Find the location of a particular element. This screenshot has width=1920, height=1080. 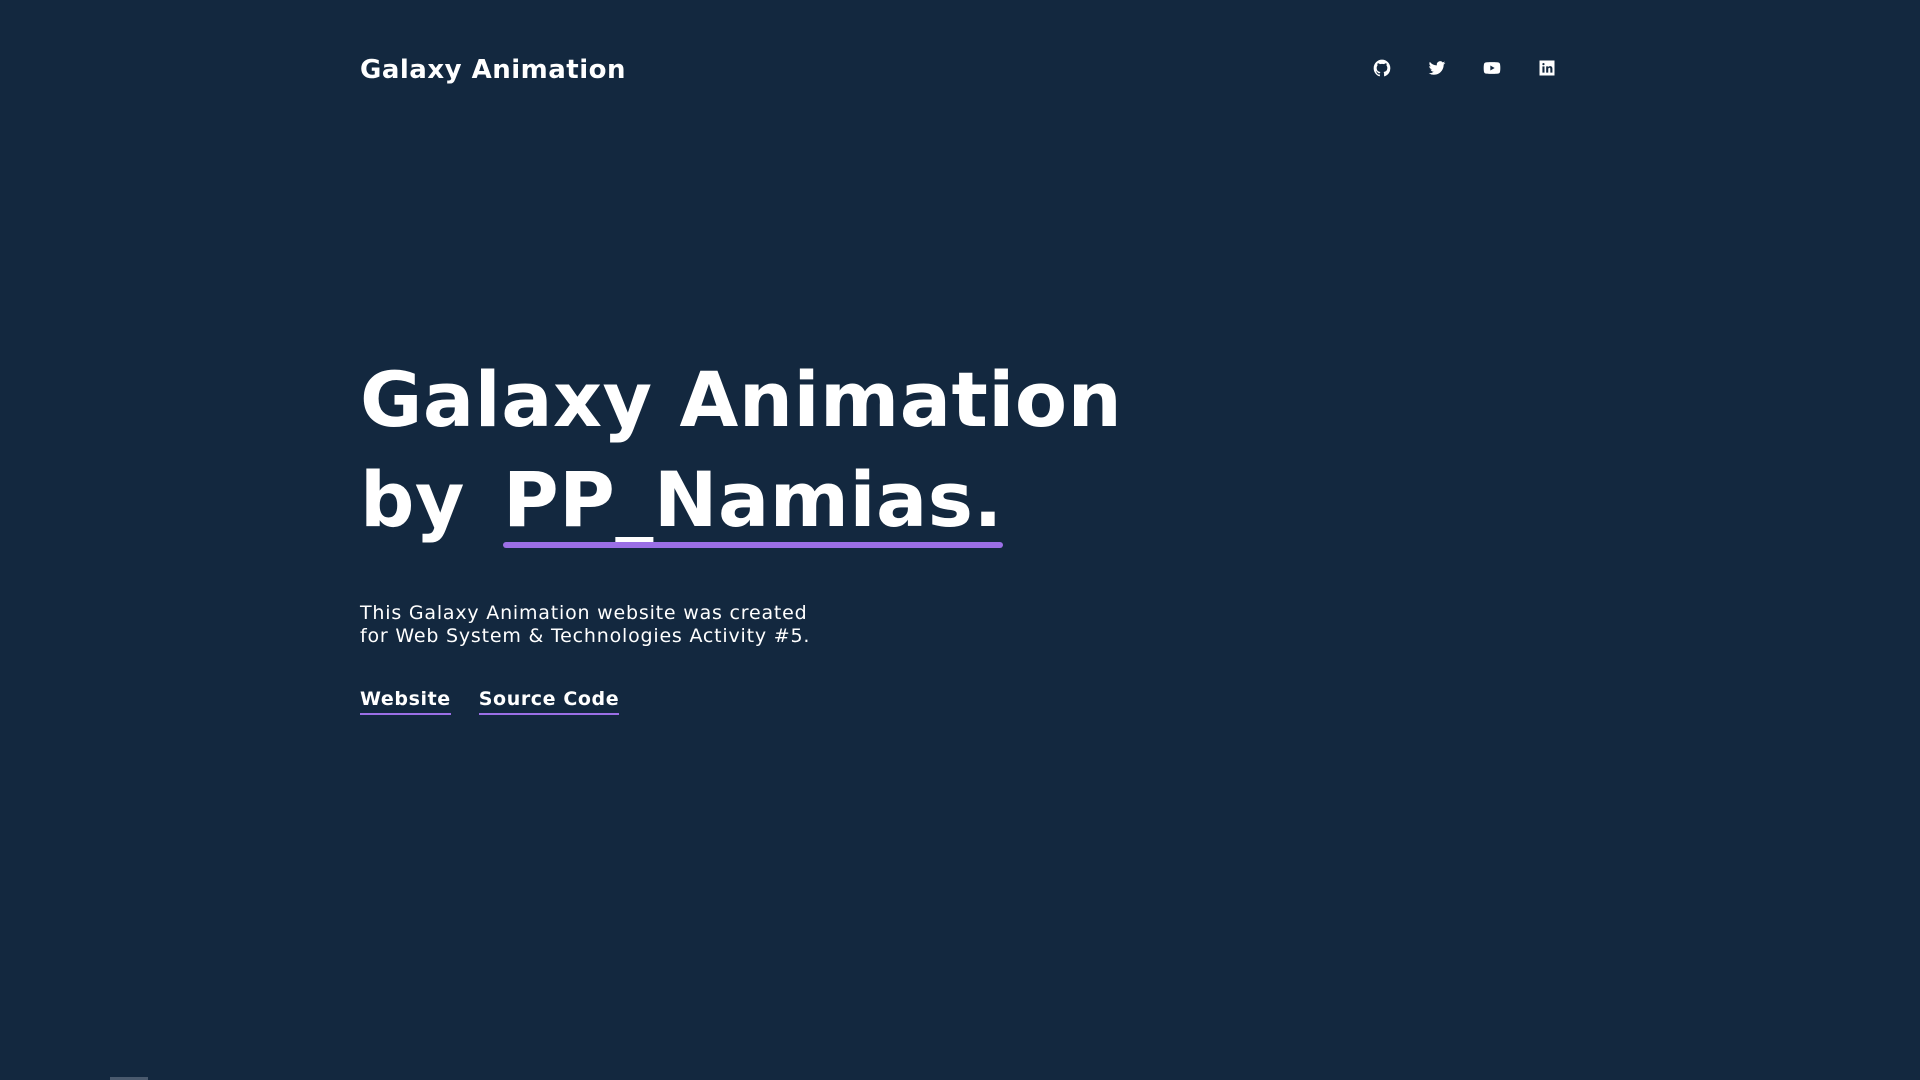

hero-title-line1: Galaxy Animation is located at coordinates (741, 399).